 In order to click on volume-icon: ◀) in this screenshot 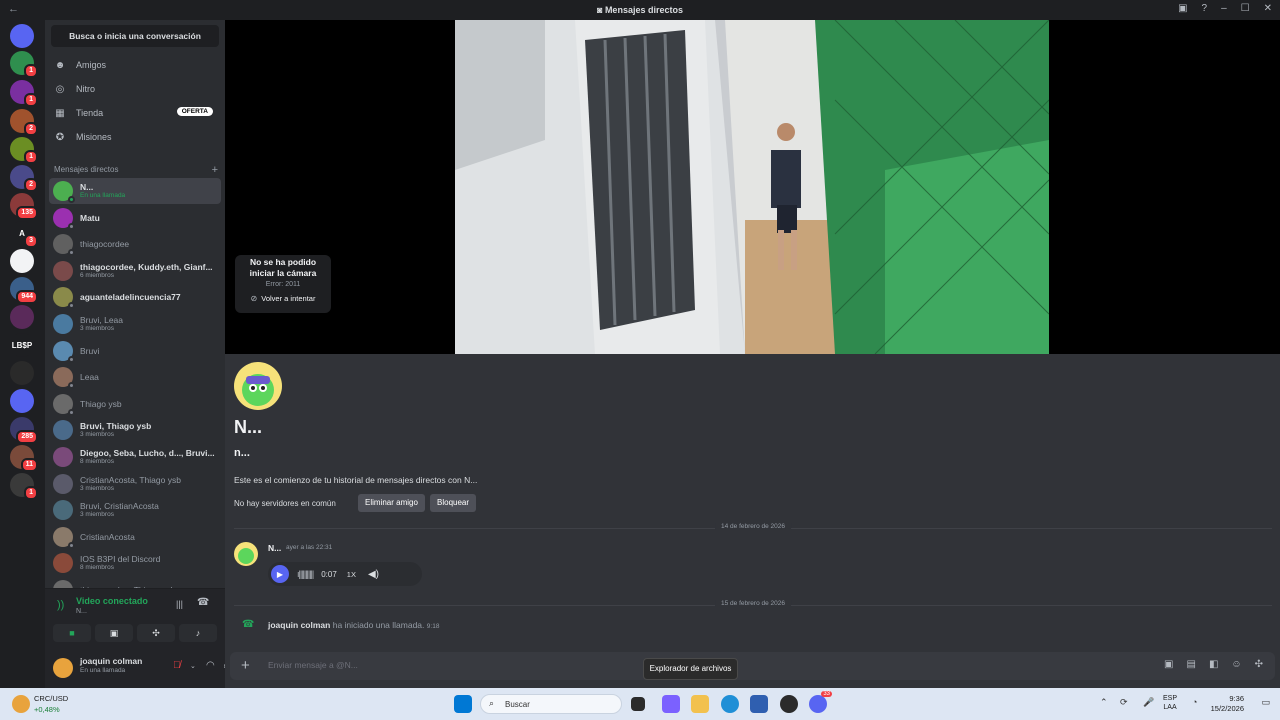, I will do `click(373, 574)`.